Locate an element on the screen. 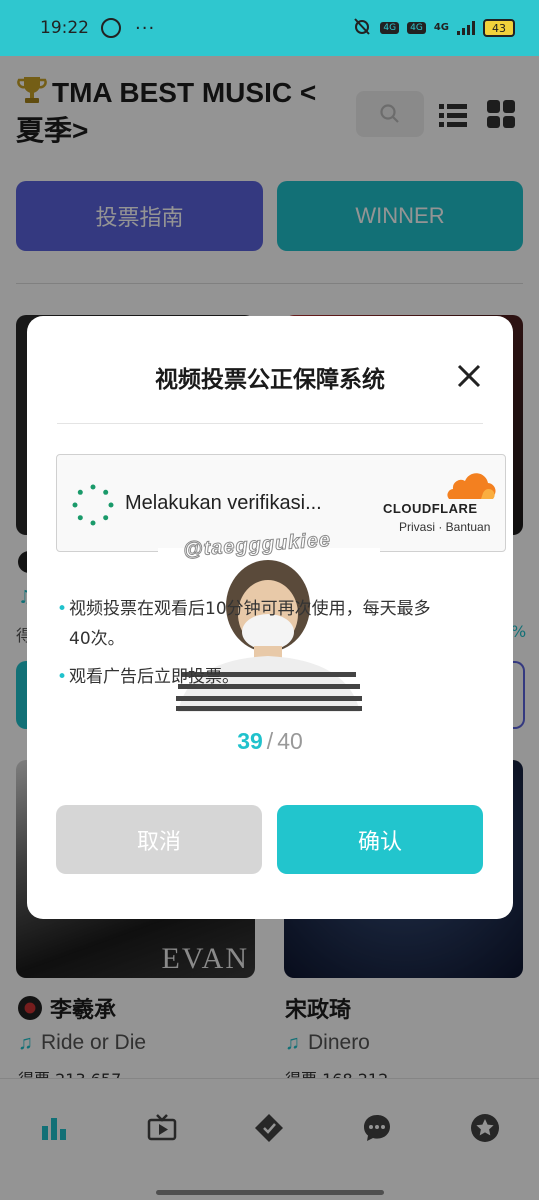 The image size is (539, 1200). alarm-off-icon is located at coordinates (362, 28).